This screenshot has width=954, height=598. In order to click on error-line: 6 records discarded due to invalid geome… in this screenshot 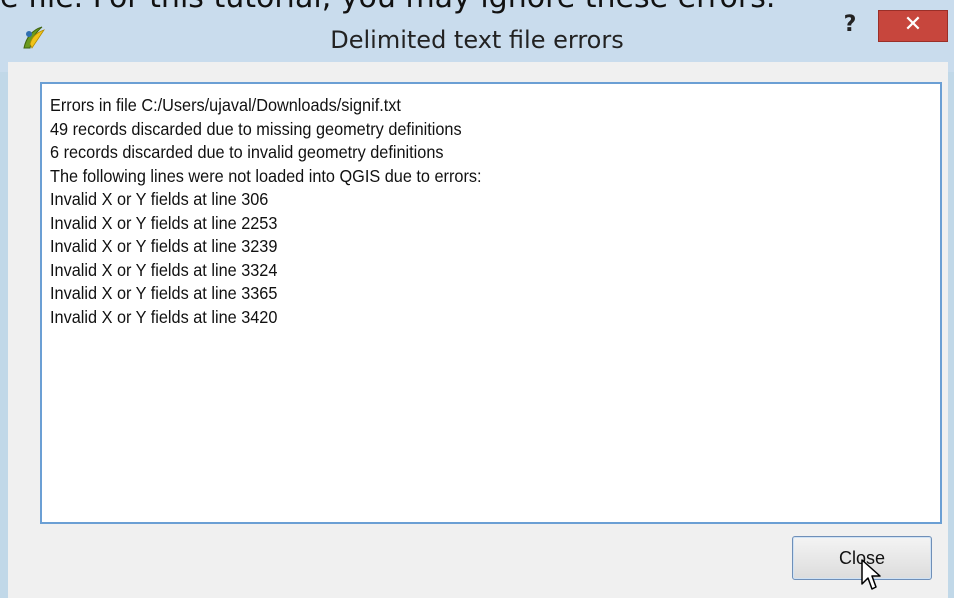, I will do `click(247, 152)`.